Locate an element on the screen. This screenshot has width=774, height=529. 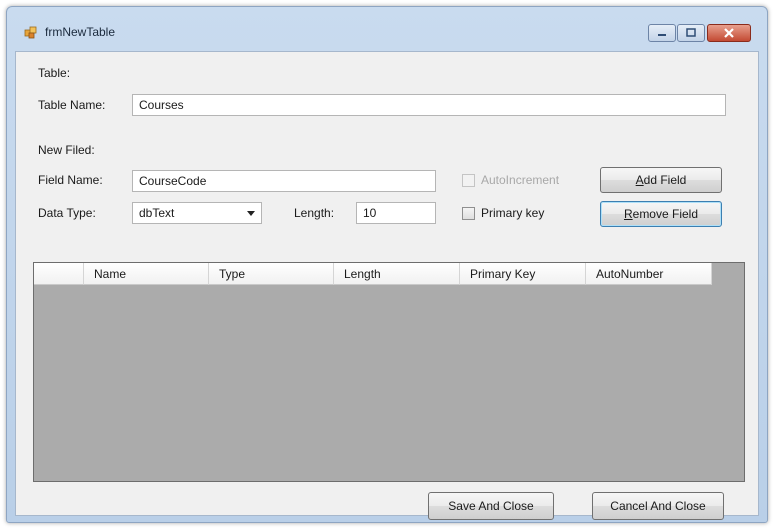
column-header-name: Name is located at coordinates (146, 274).